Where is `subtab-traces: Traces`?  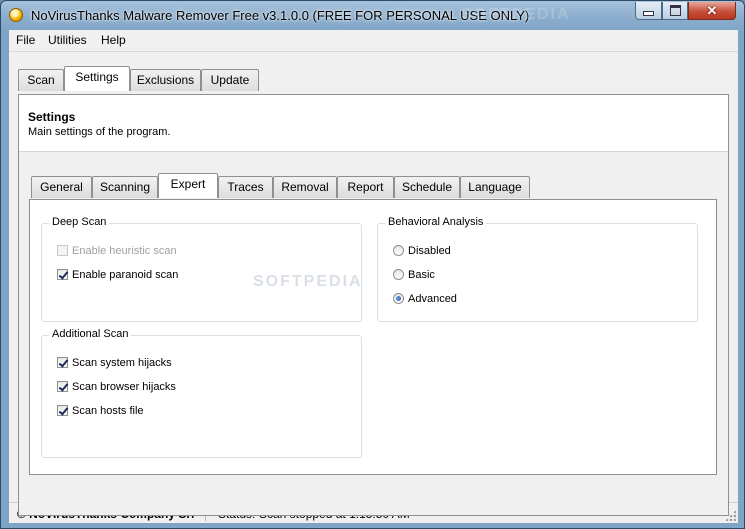
subtab-traces: Traces is located at coordinates (245, 187).